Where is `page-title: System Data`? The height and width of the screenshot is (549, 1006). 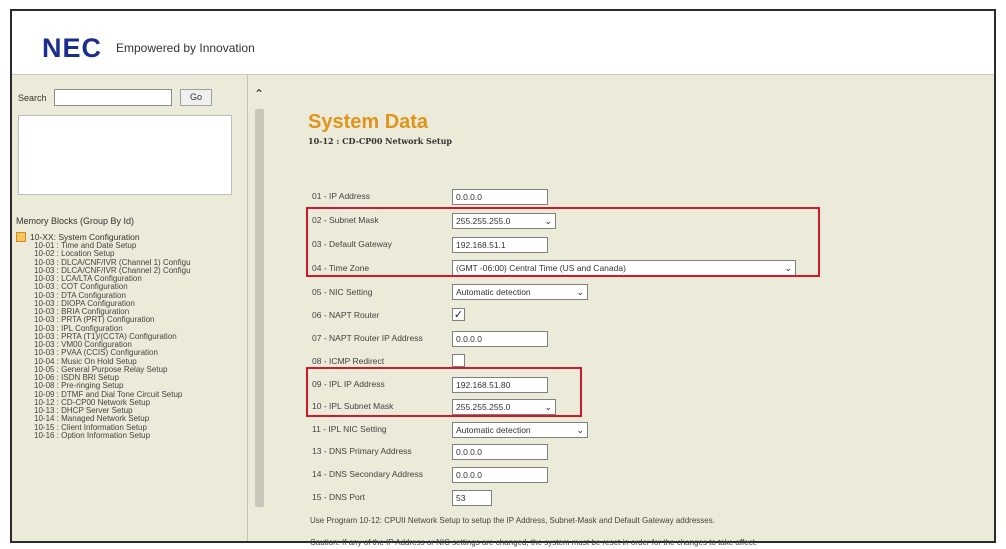 page-title: System Data is located at coordinates (368, 122).